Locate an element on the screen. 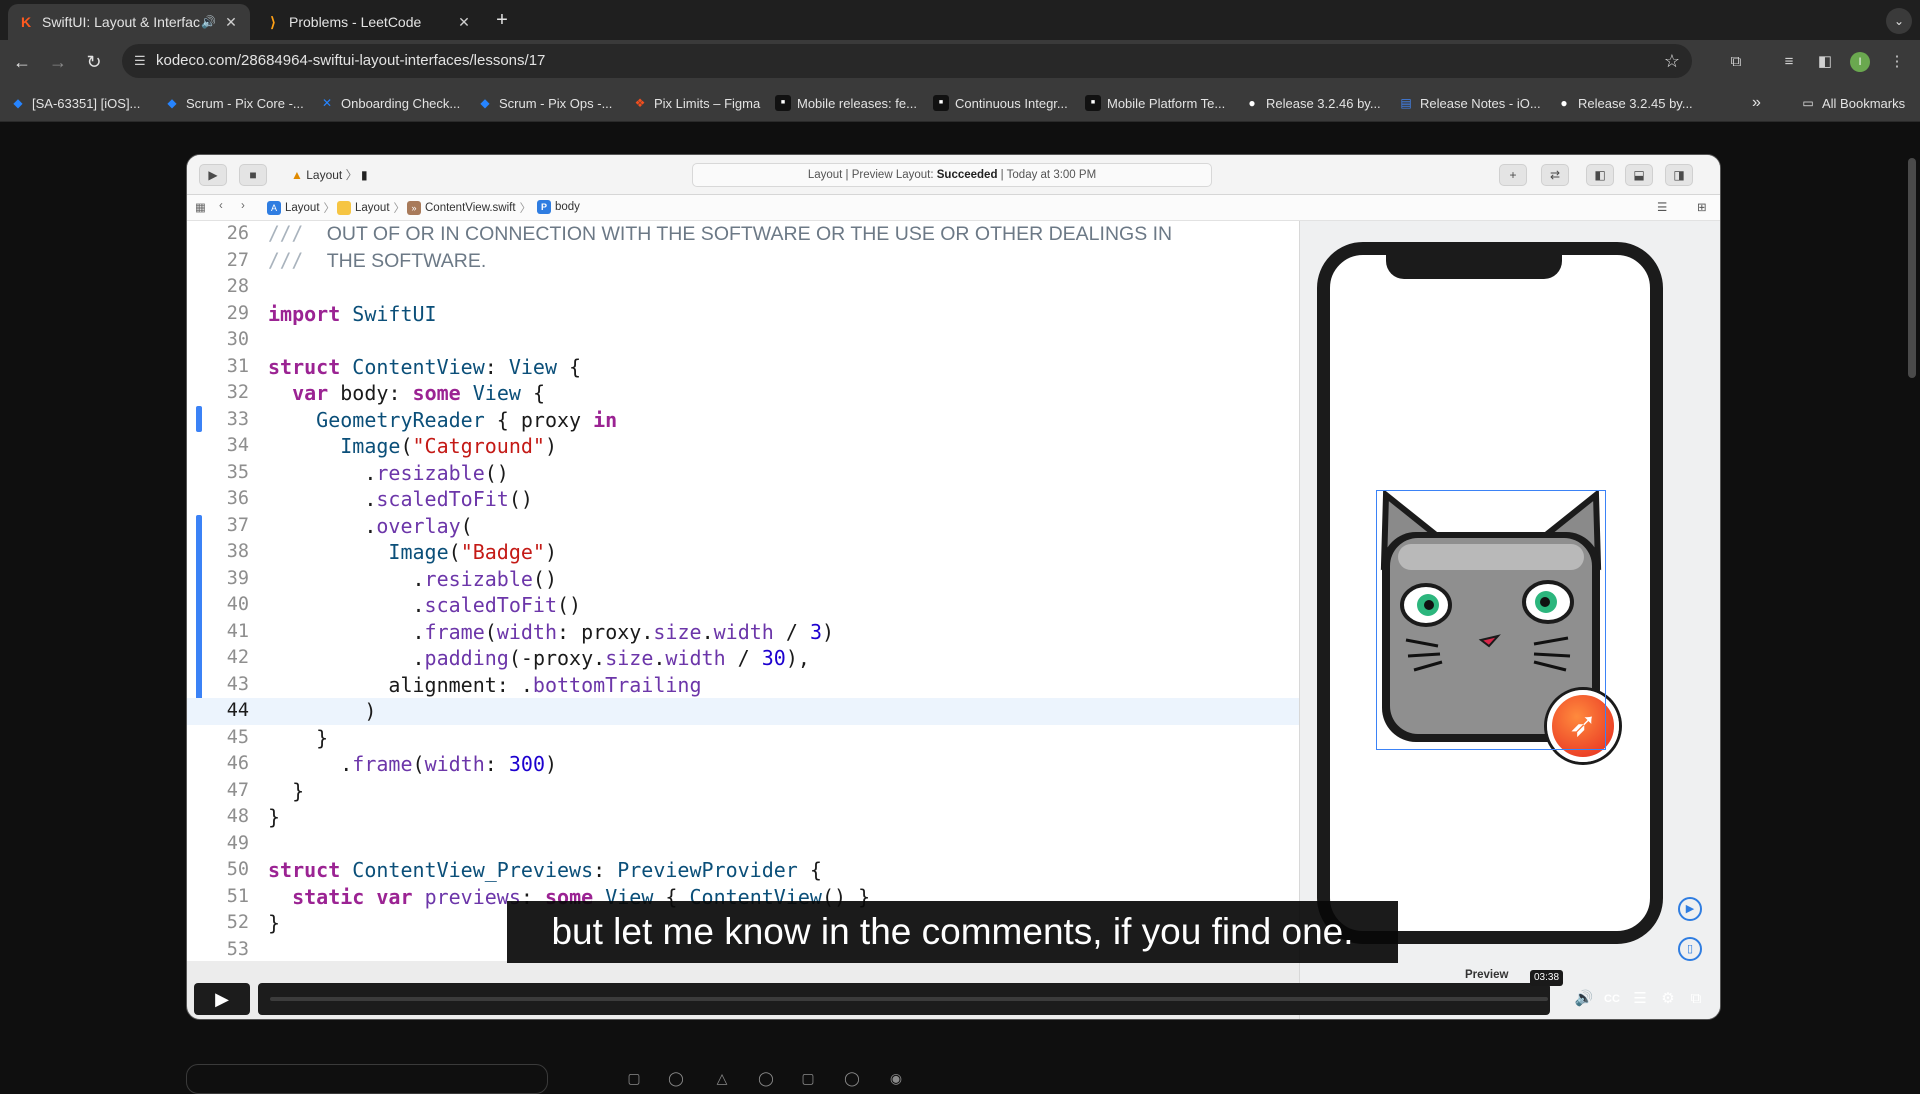 The image size is (1920, 1094). code-line: 29 import SwiftUI is located at coordinates (743, 314).